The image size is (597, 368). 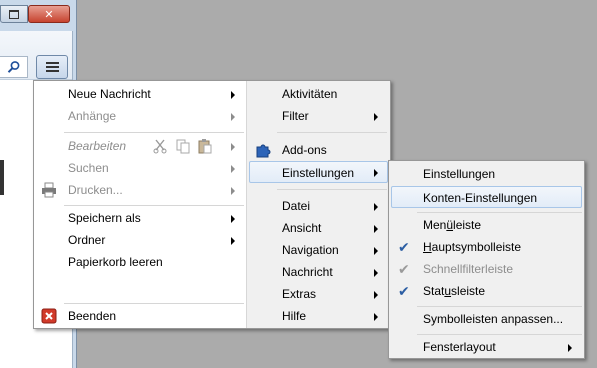 What do you see at coordinates (183, 146) in the screenshot?
I see `copy-icon` at bounding box center [183, 146].